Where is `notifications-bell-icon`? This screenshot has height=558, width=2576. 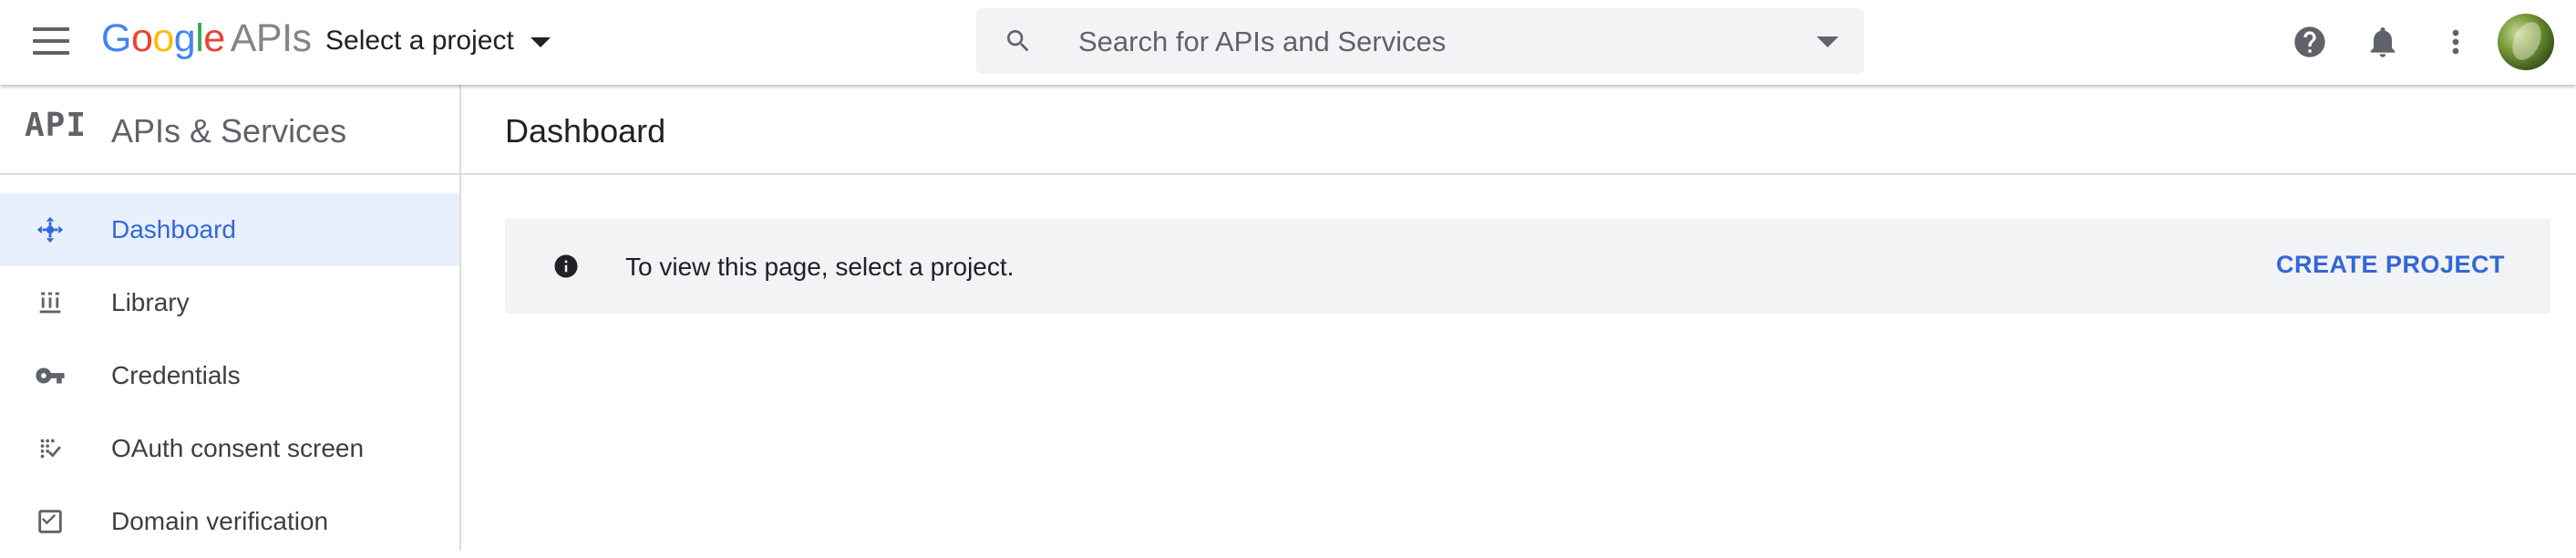 notifications-bell-icon is located at coordinates (2383, 42).